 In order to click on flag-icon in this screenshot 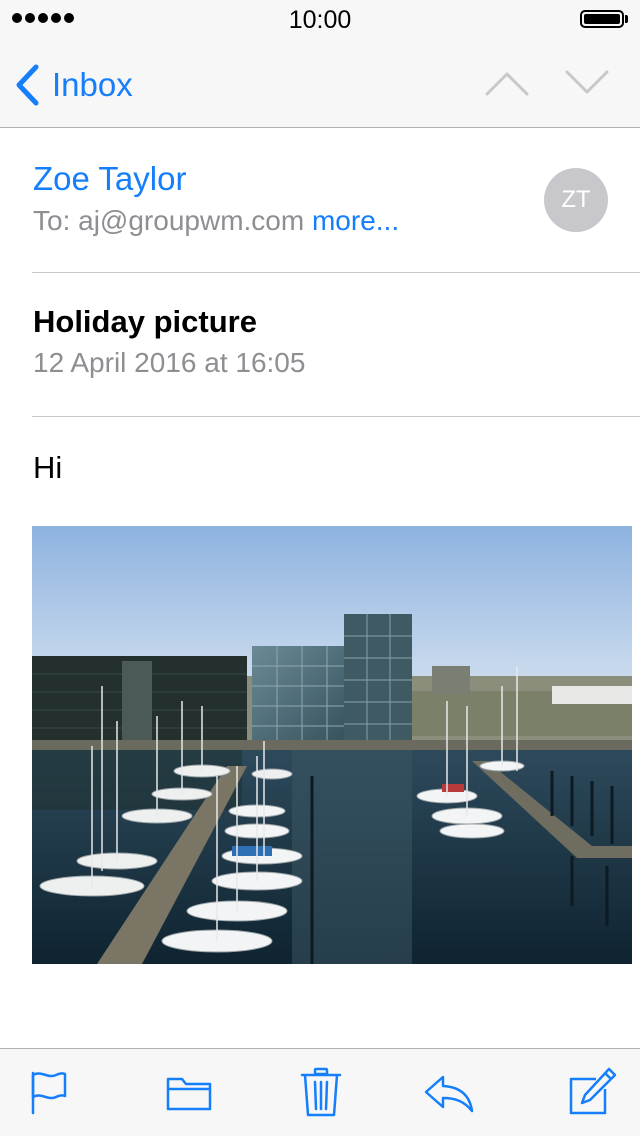, I will do `click(49, 1093)`.